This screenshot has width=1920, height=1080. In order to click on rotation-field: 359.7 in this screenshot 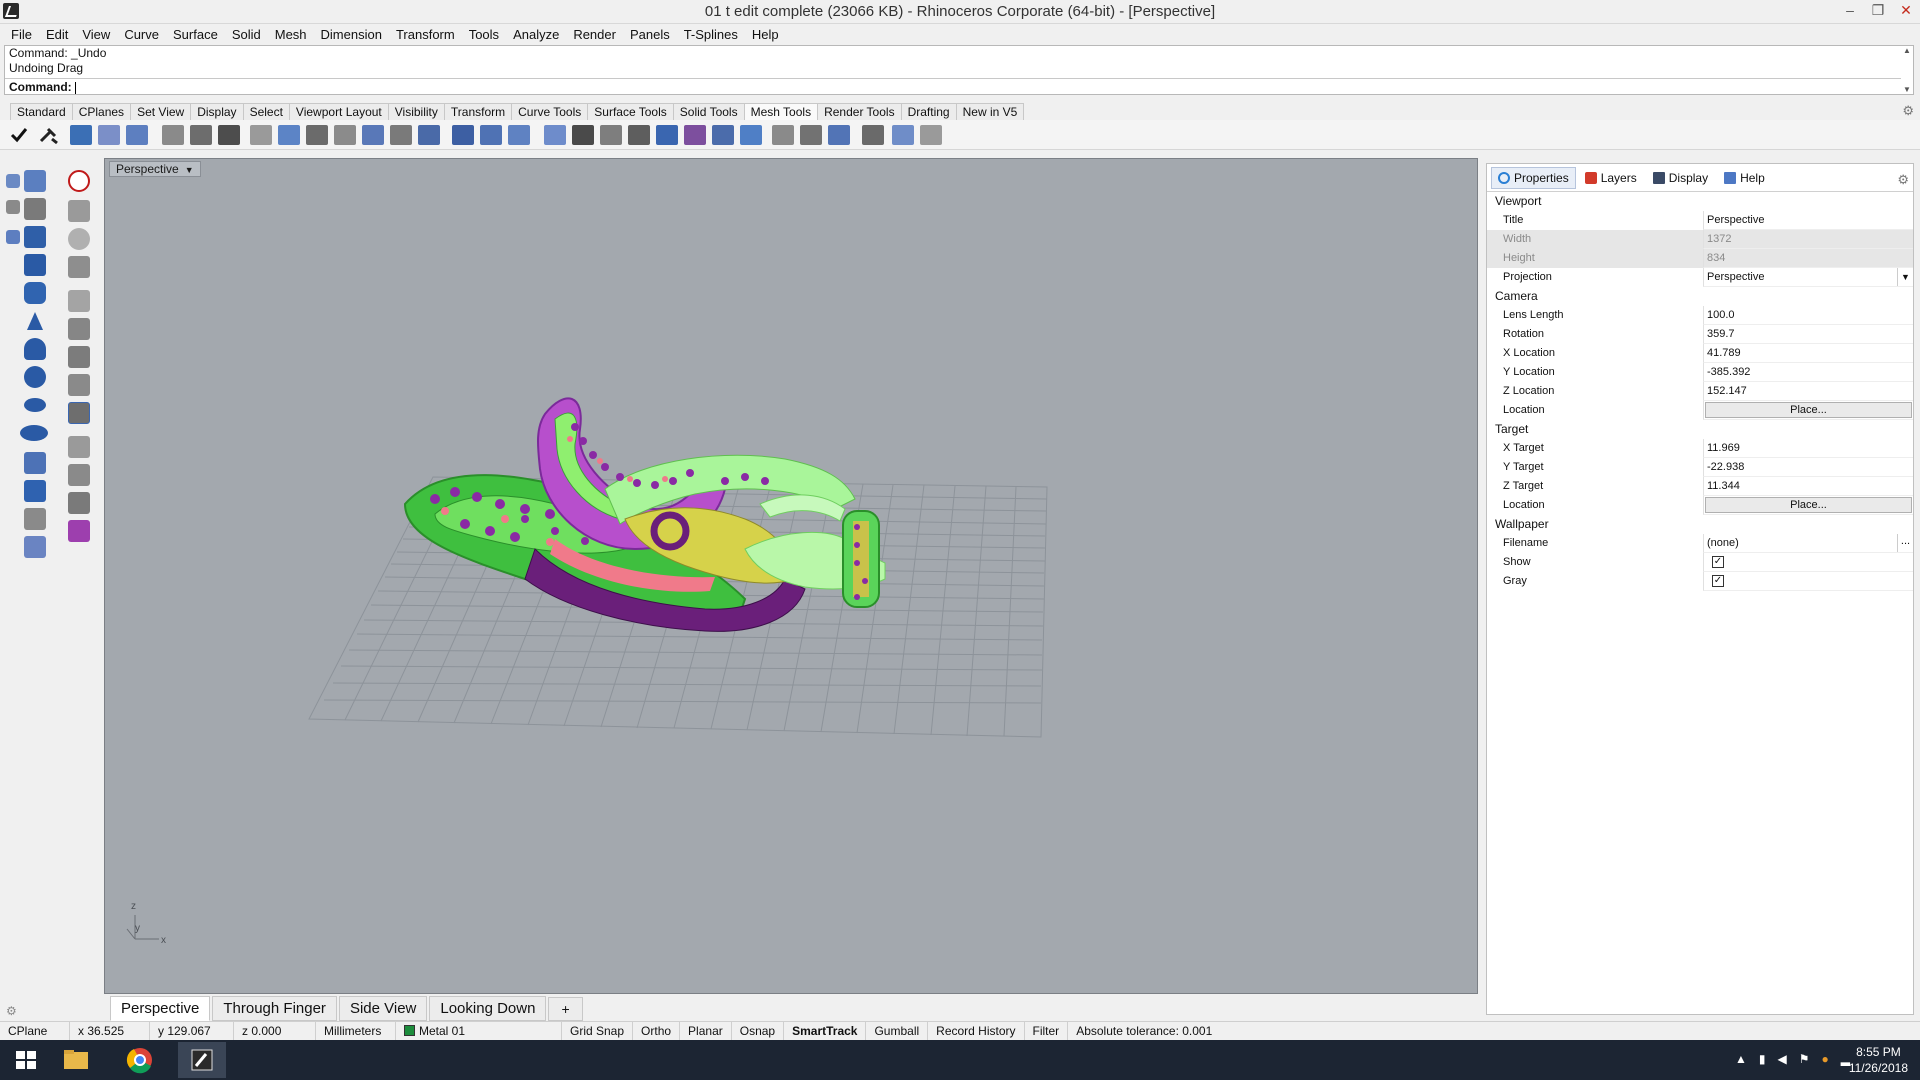, I will do `click(1808, 334)`.